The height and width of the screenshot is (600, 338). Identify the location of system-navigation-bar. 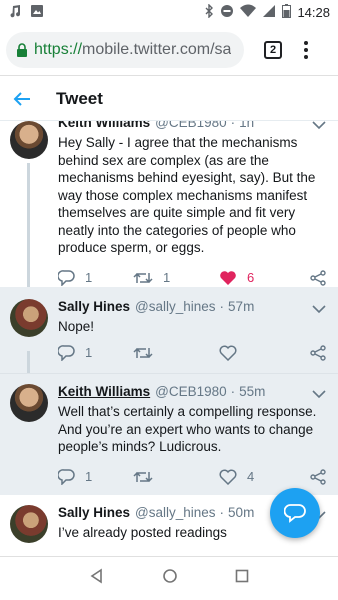
(169, 578).